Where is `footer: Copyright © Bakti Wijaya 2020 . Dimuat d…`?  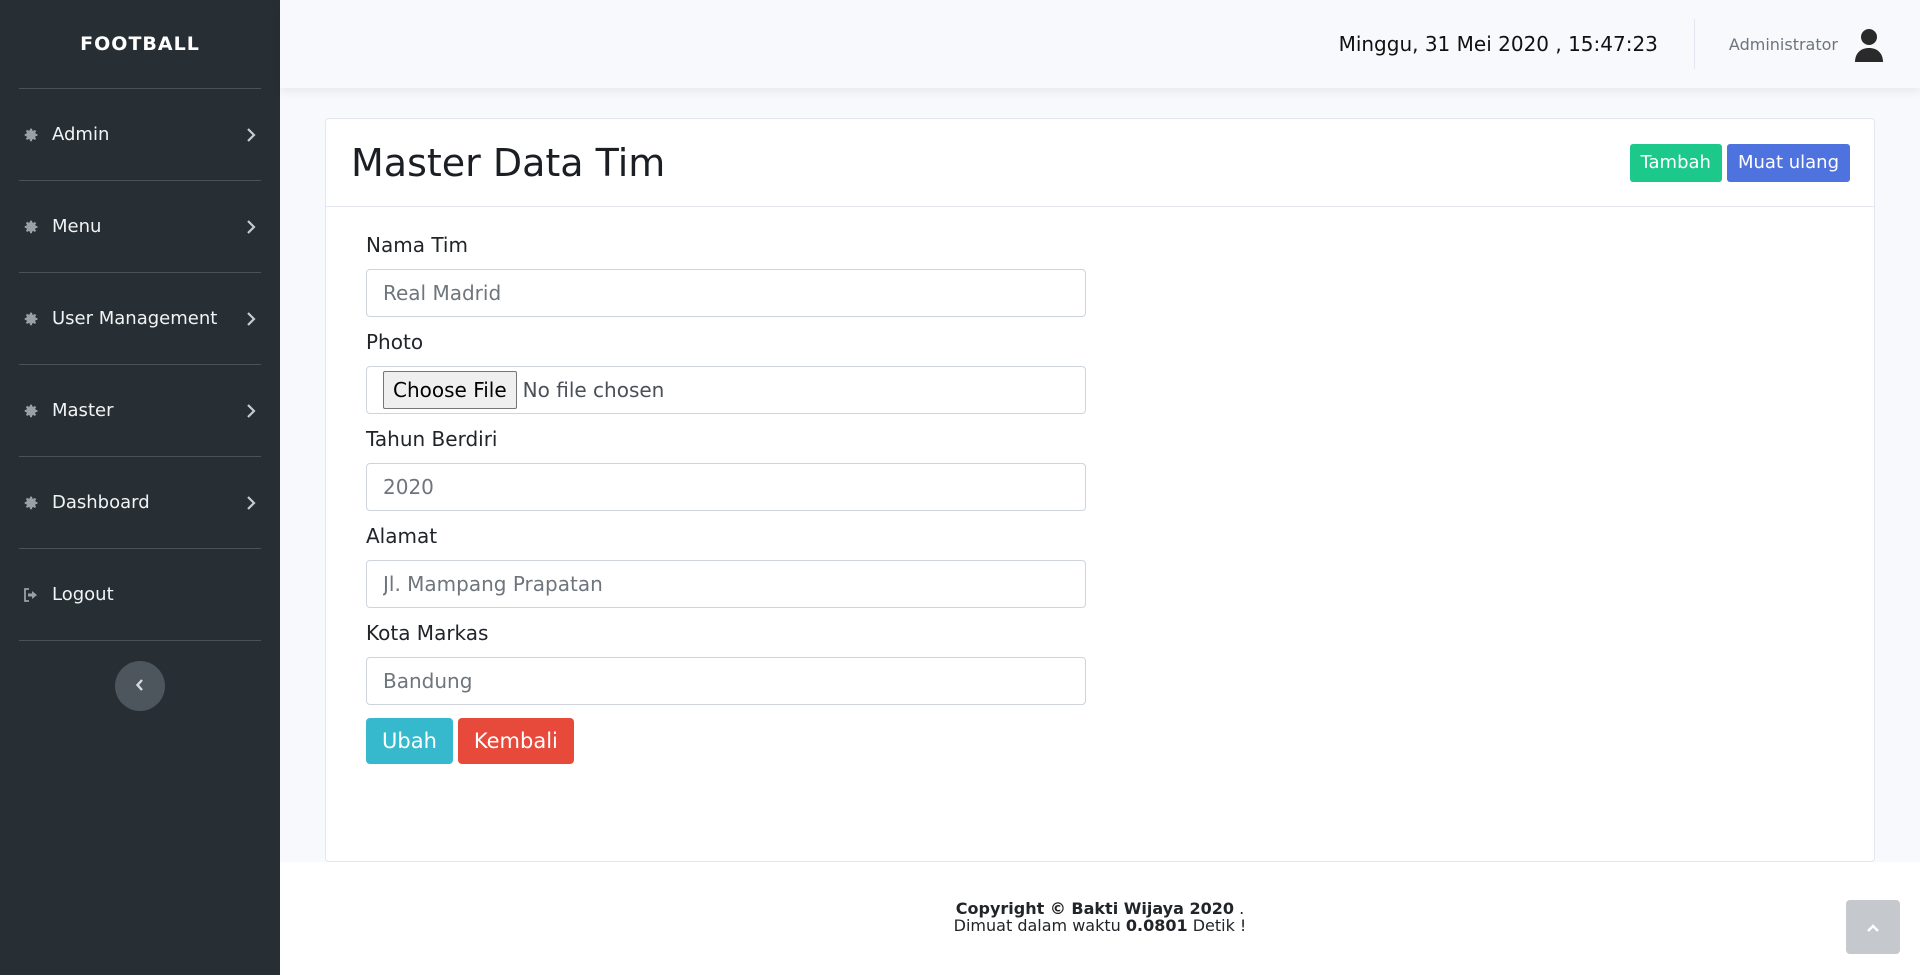
footer: Copyright © Bakti Wijaya 2020 . Dimuat d… is located at coordinates (1100, 918).